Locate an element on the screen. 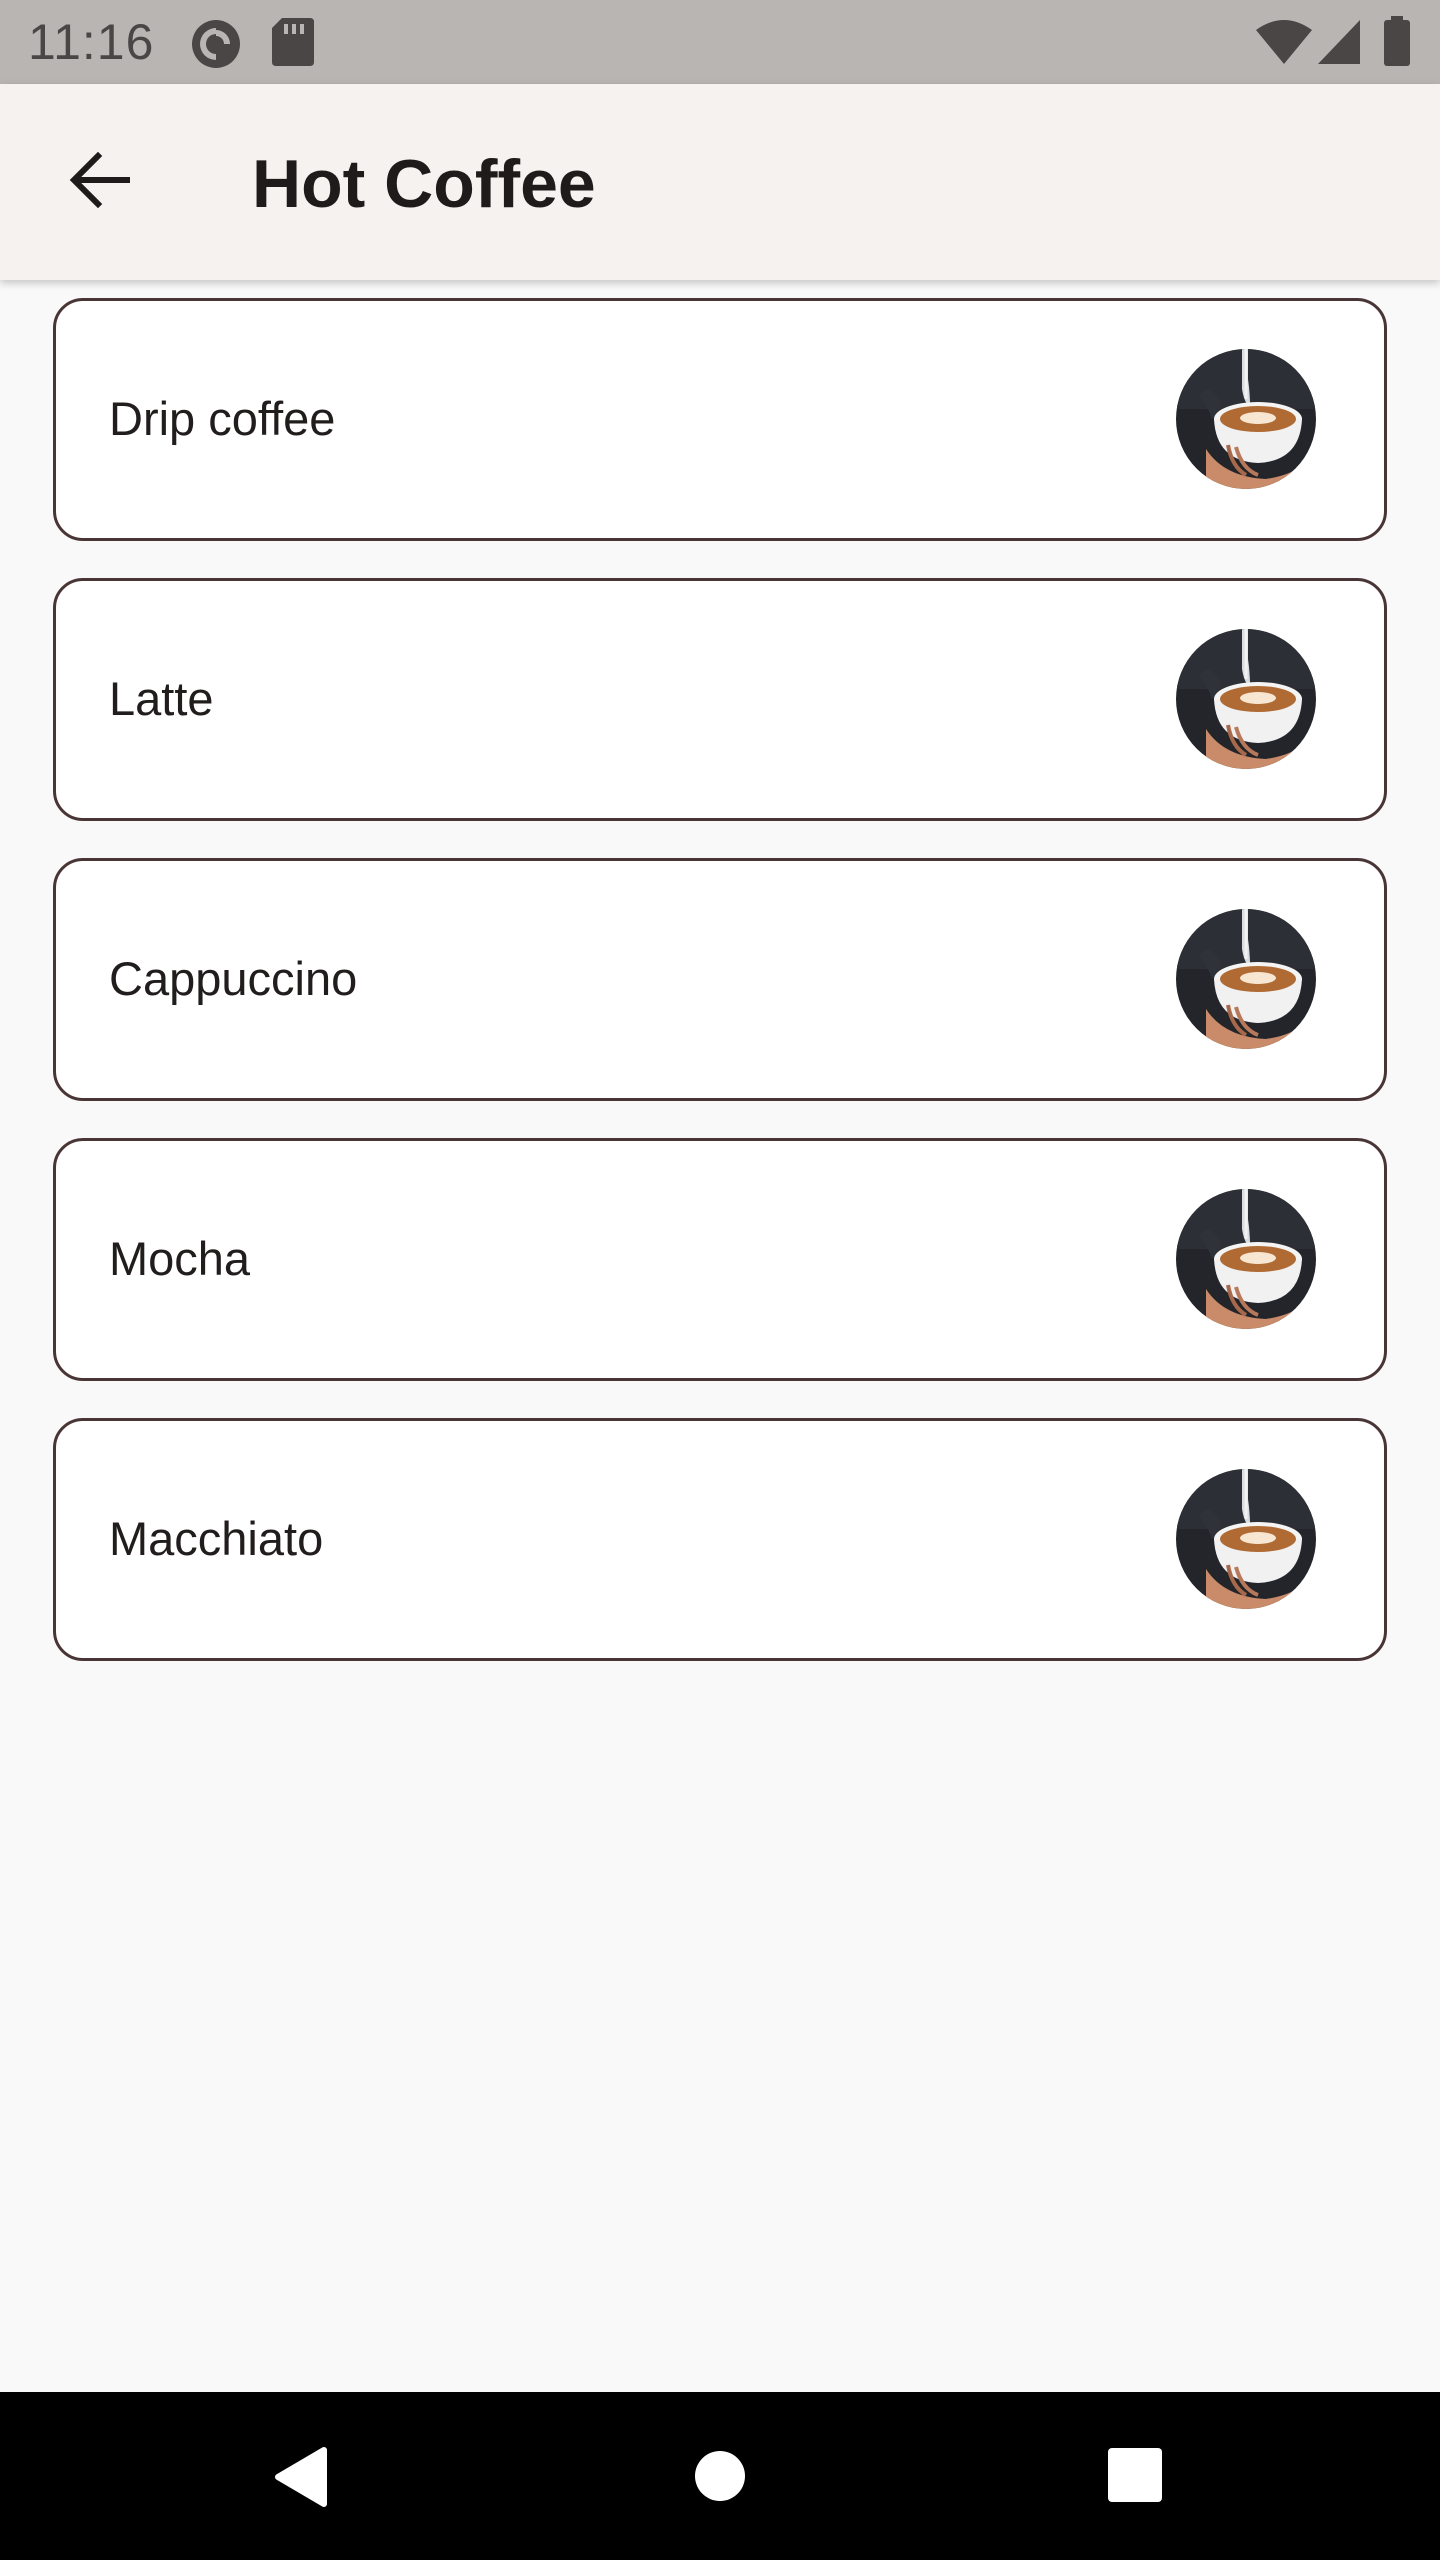 The image size is (1440, 2560). pocket-casts-icon is located at coordinates (216, 46).